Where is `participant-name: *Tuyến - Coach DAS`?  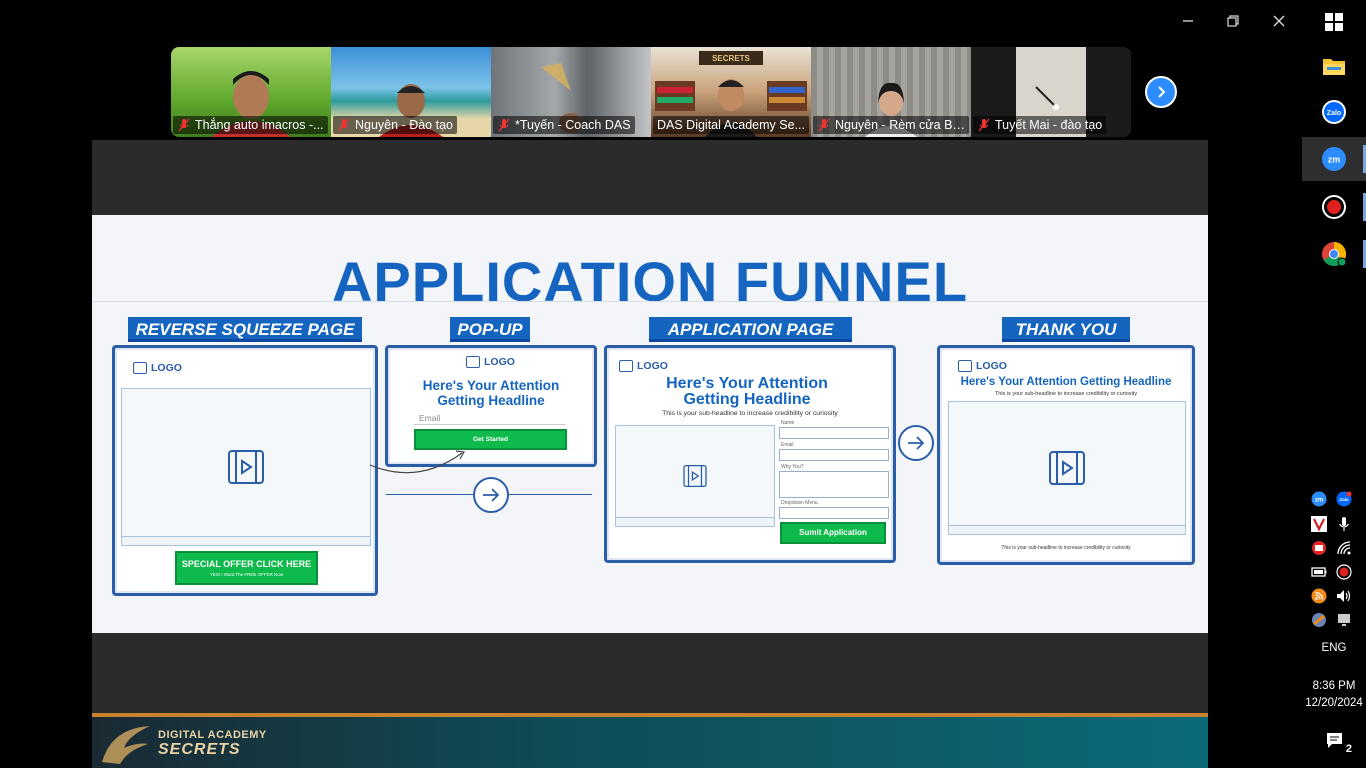 participant-name: *Tuyến - Coach DAS is located at coordinates (564, 125).